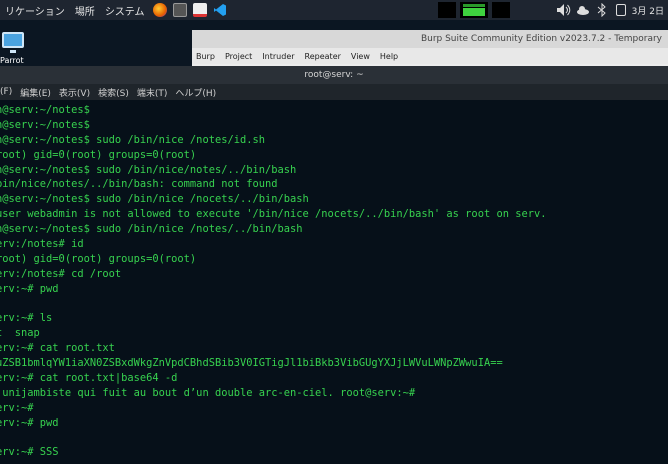  I want to click on terminal-launcher-icon, so click(179, 10).